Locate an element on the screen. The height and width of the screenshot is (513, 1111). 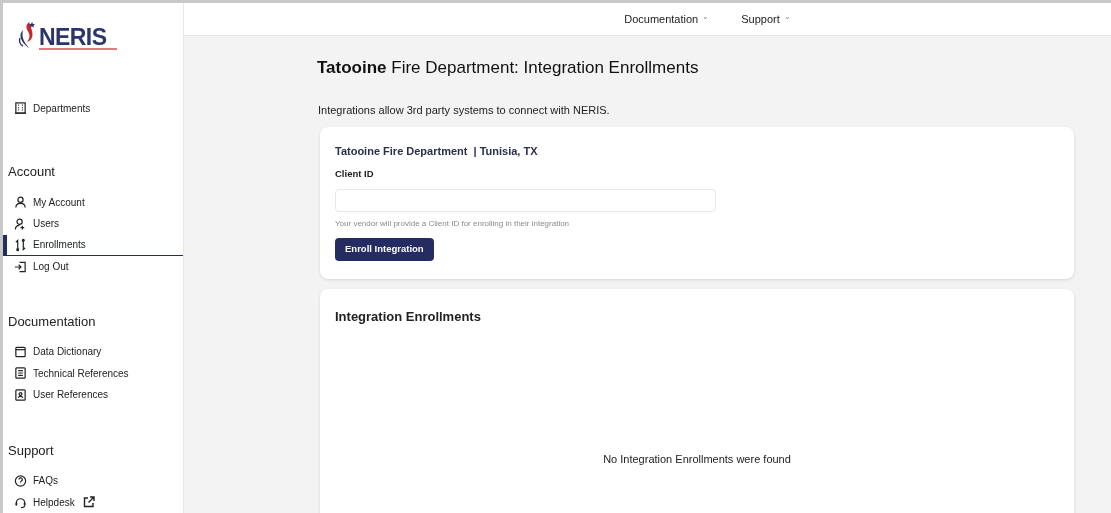
input-field is located at coordinates (525, 200).